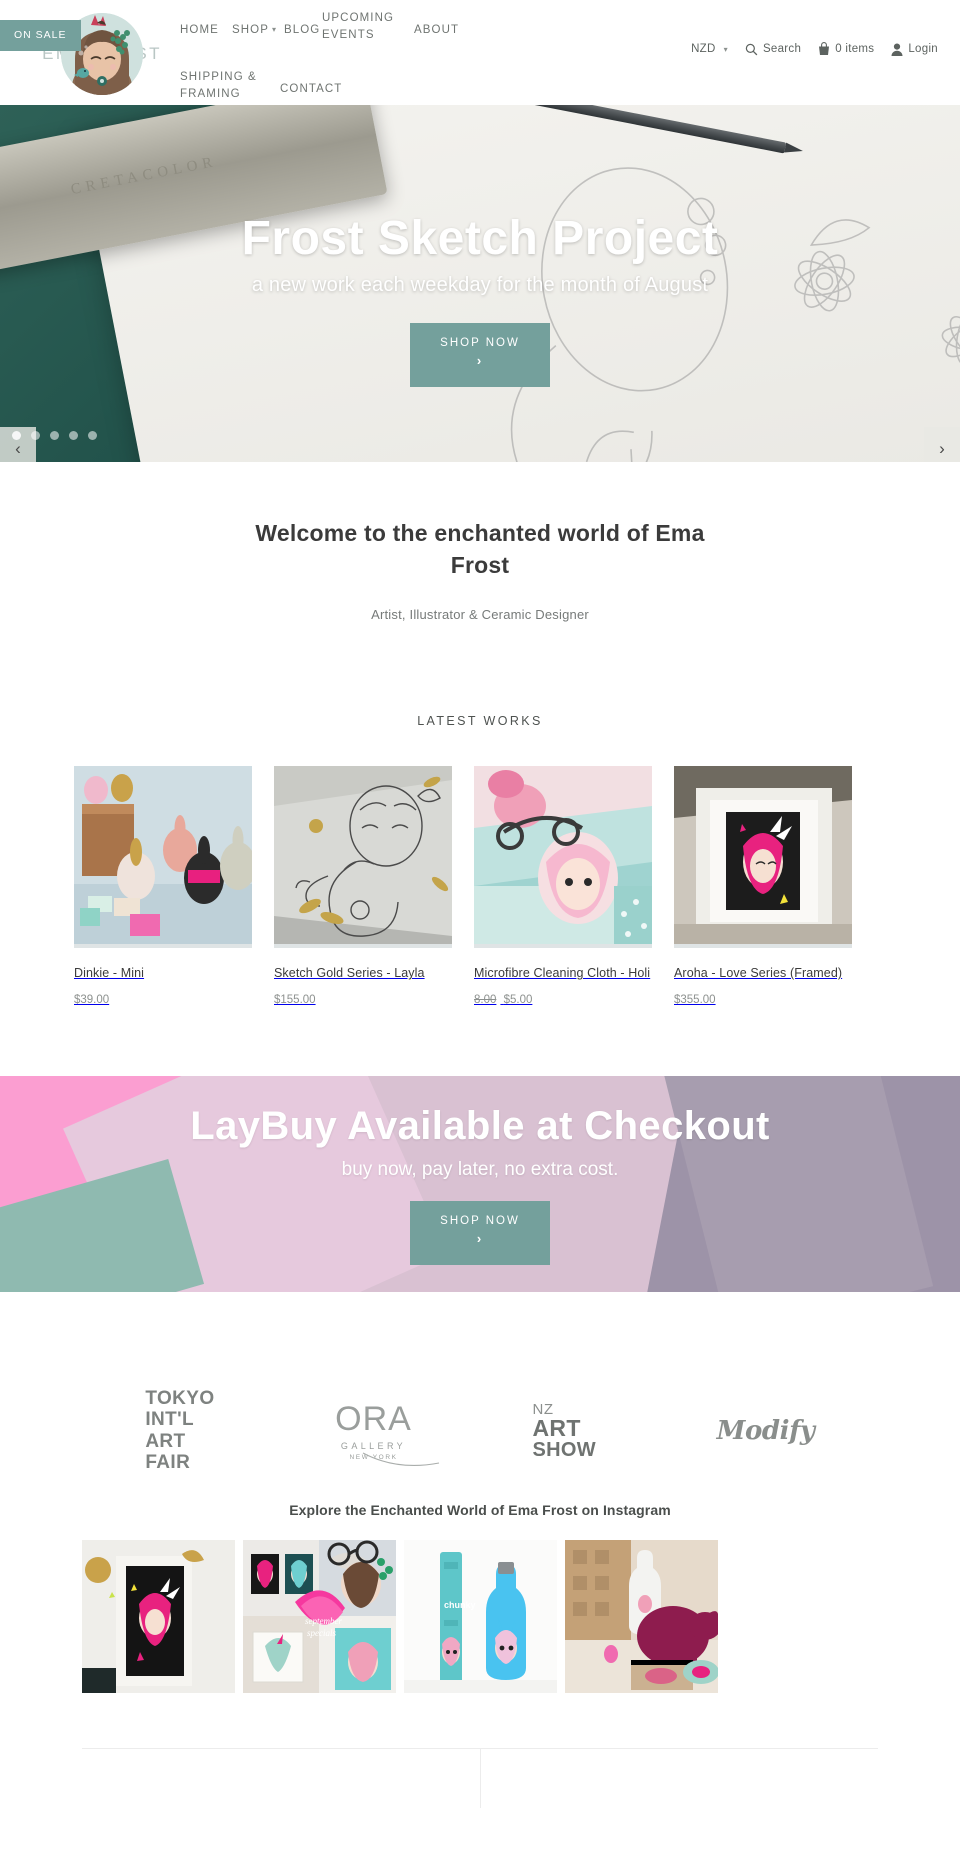  I want to click on product-current-price: $155.00, so click(295, 999).